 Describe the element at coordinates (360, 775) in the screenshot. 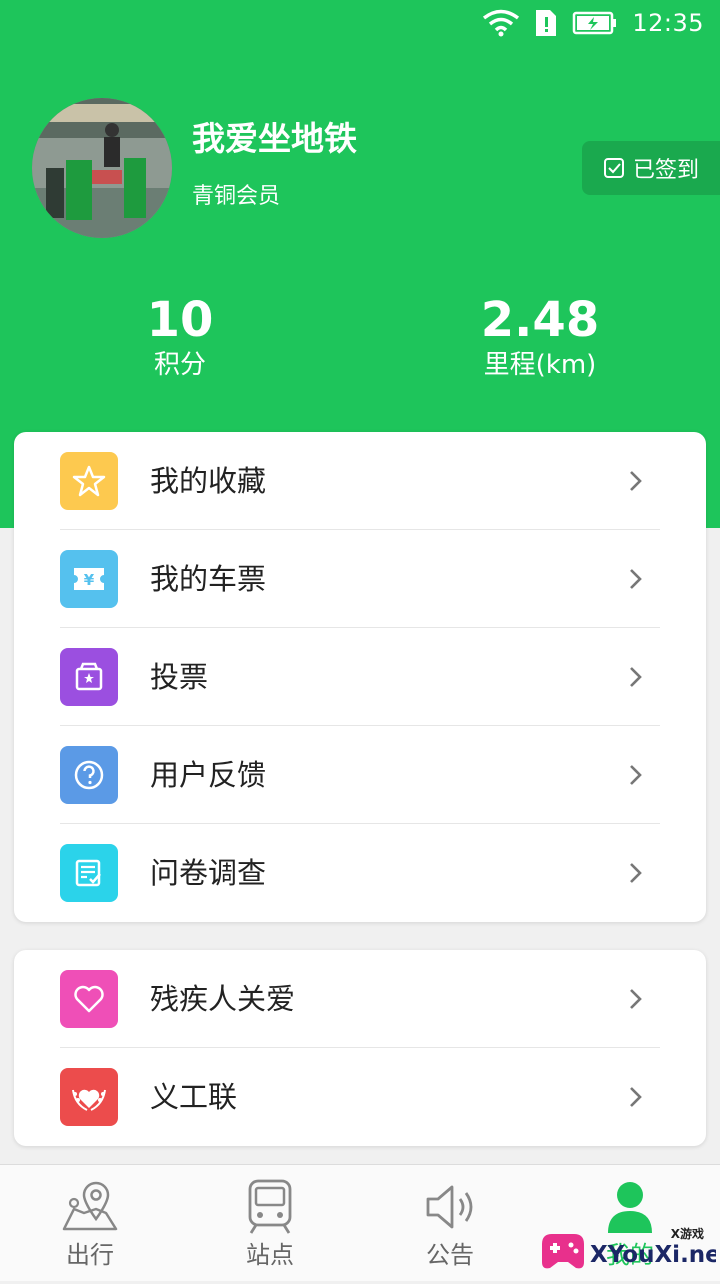

I see `menu-item-feedback: 用户反馈` at that location.